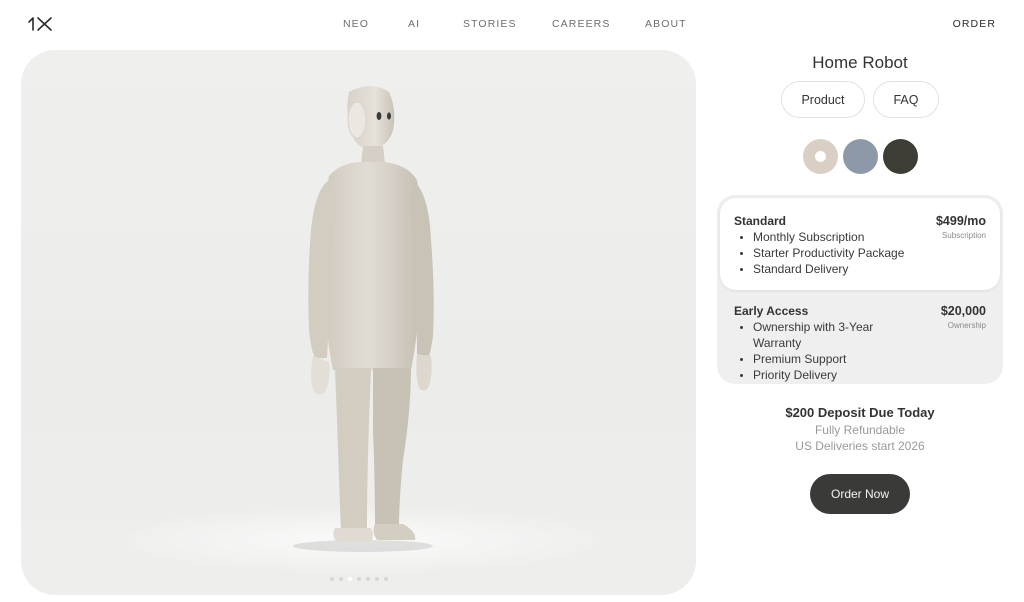 The height and width of the screenshot is (602, 1024). Describe the element at coordinates (490, 24) in the screenshot. I see `nav-link-stories: STORIES` at that location.